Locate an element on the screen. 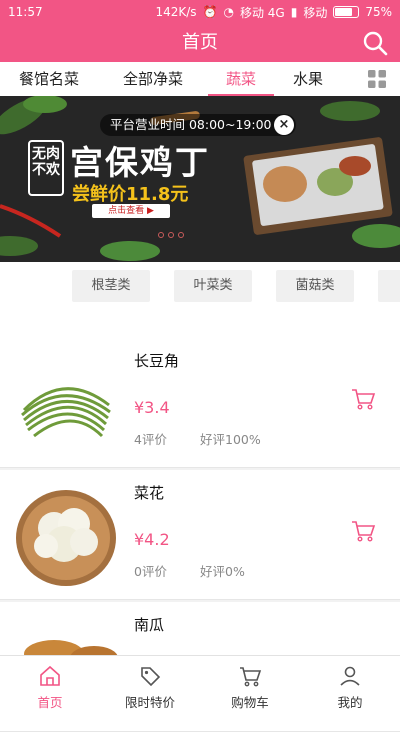 The width and height of the screenshot is (400, 732). status-right: 142K/s ⏰ ◔ 移动 4G ▮ 移动 75% is located at coordinates (273, 12).